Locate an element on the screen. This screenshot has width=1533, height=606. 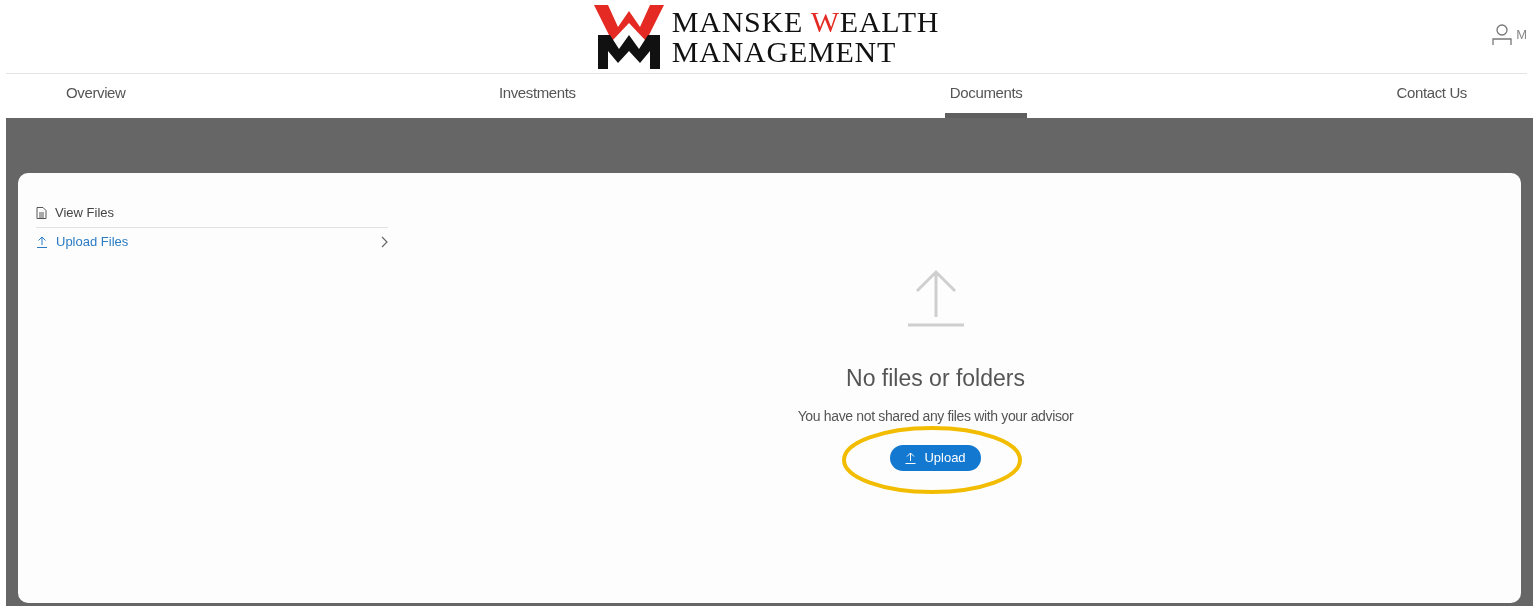
user-icon is located at coordinates (1502, 35).